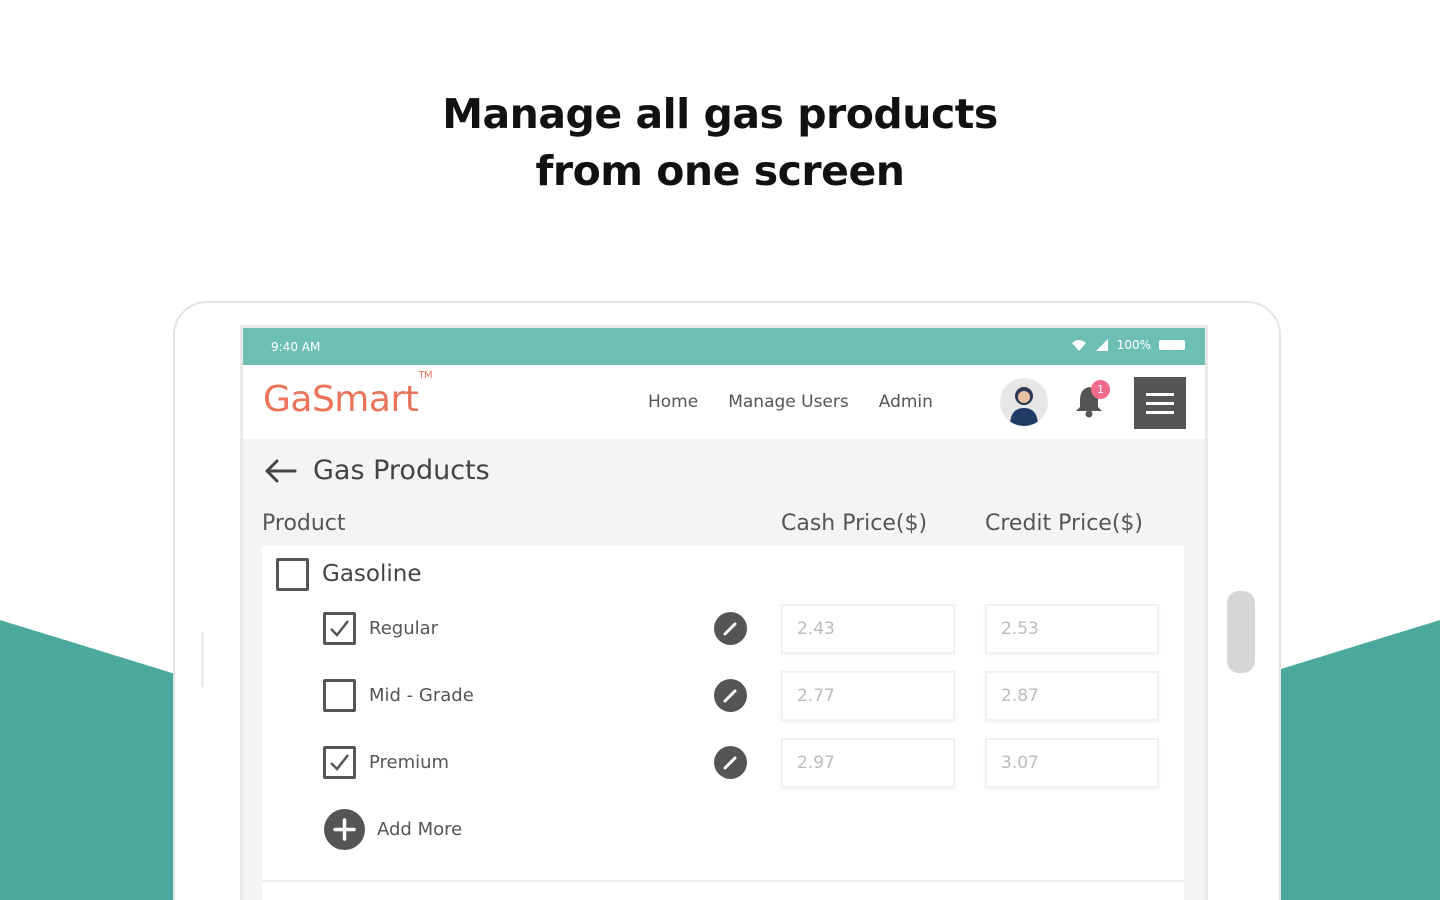  What do you see at coordinates (720, 171) in the screenshot?
I see `headline-line-2: from one screen` at bounding box center [720, 171].